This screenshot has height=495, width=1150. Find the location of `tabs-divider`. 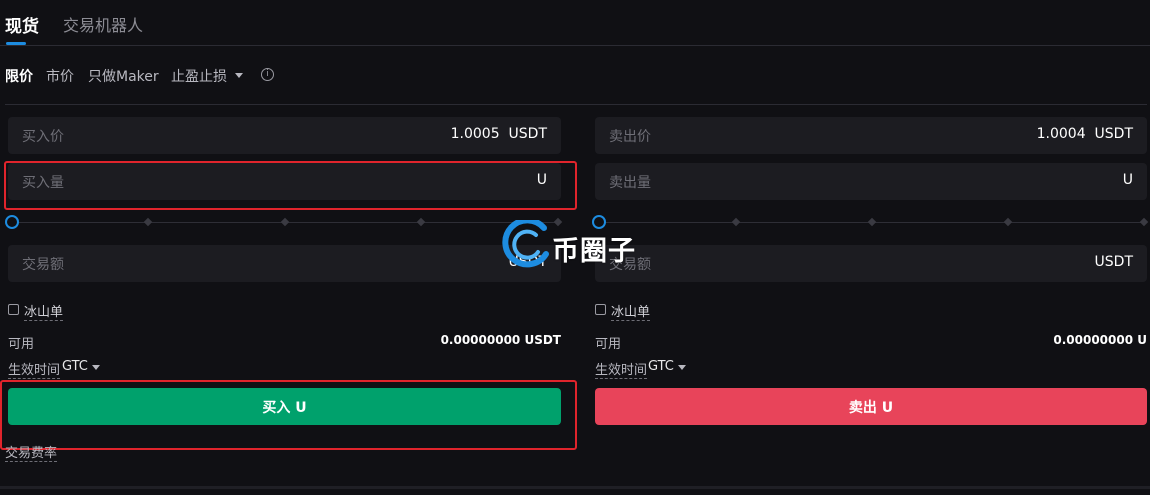

tabs-divider is located at coordinates (575, 45).